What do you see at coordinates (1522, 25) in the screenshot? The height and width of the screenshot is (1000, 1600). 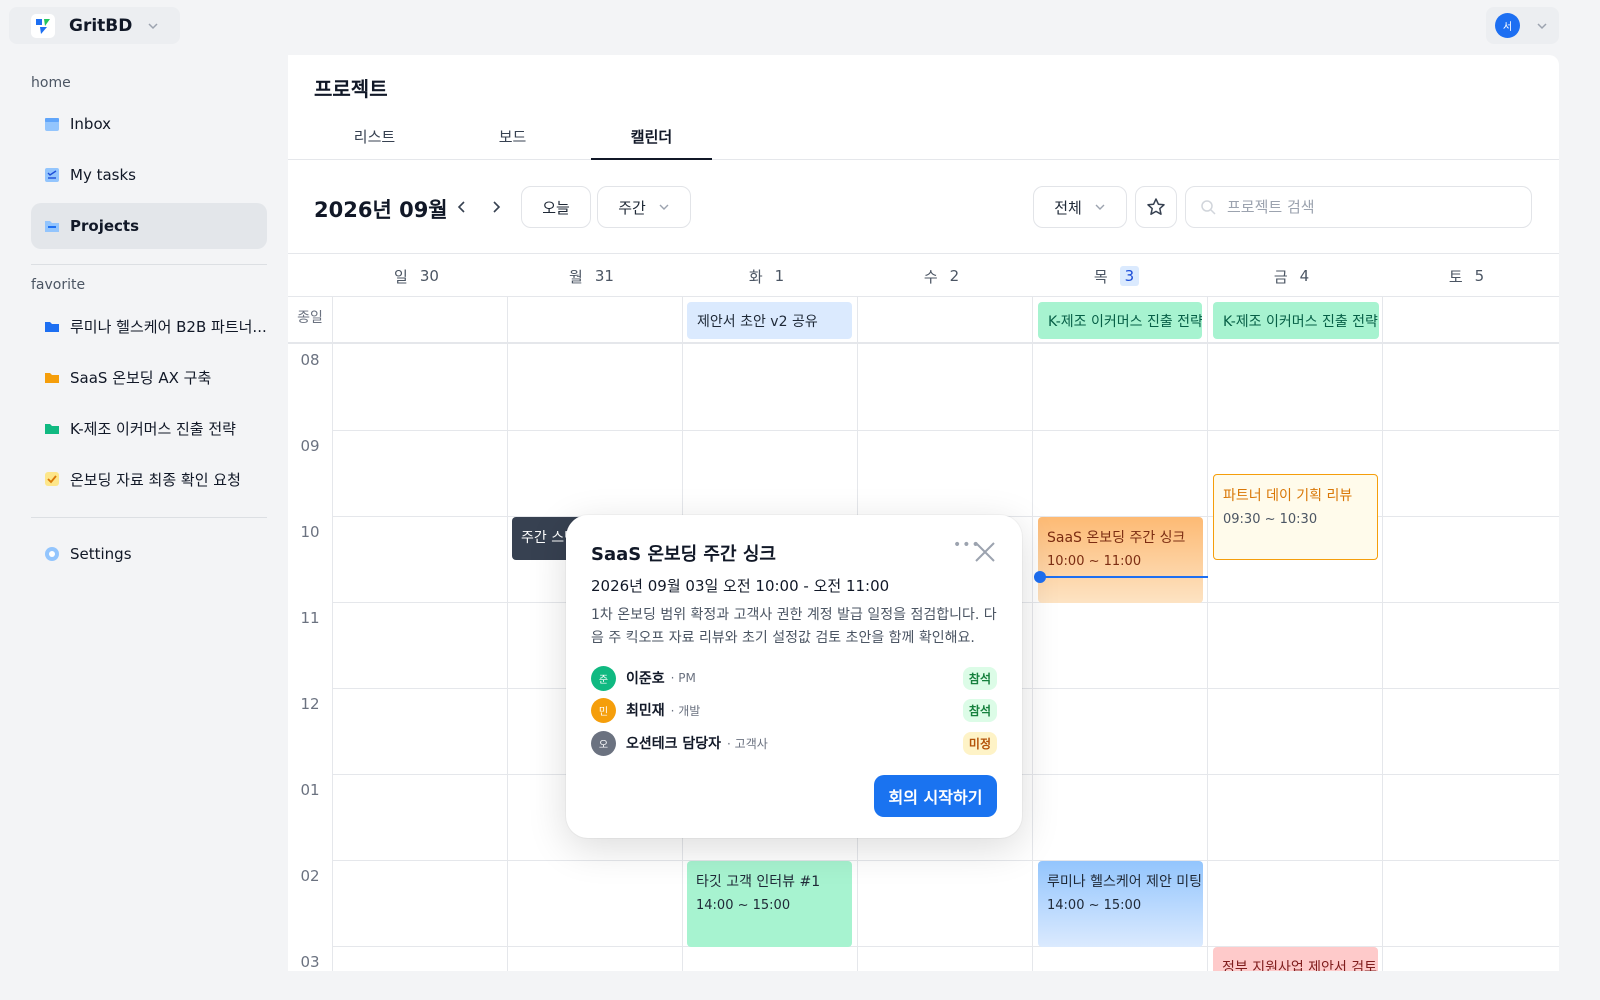 I see `user-menu: 서` at bounding box center [1522, 25].